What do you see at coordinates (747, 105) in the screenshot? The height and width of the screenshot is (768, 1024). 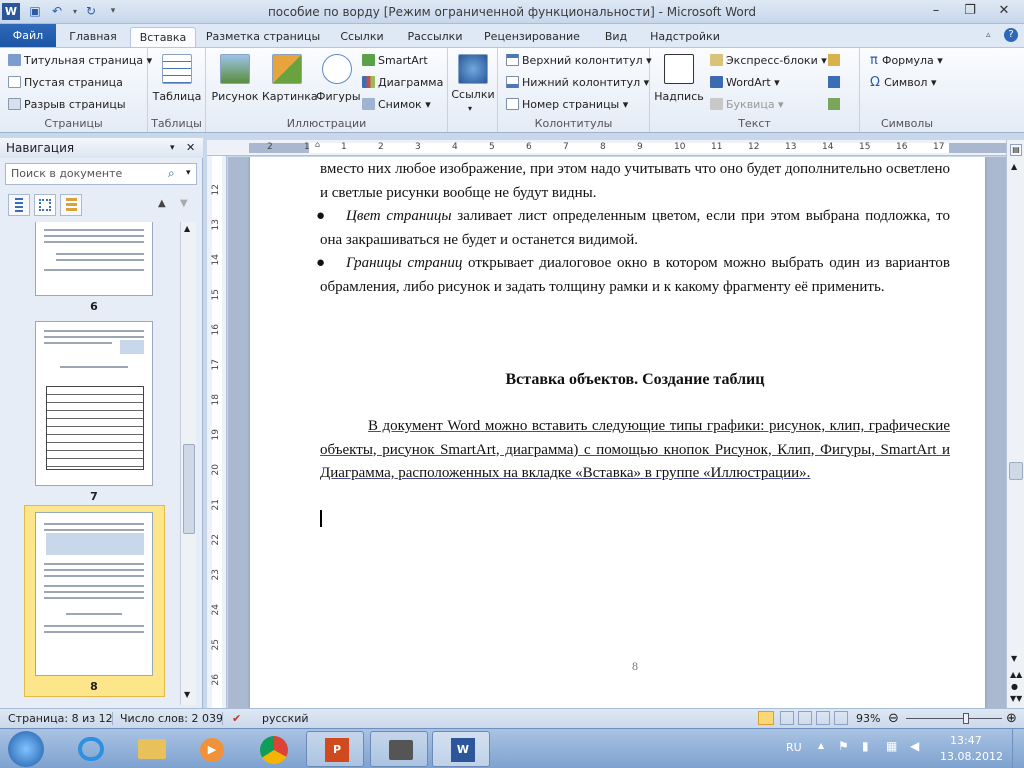 I see `dropcap-button: Буквица ▾` at bounding box center [747, 105].